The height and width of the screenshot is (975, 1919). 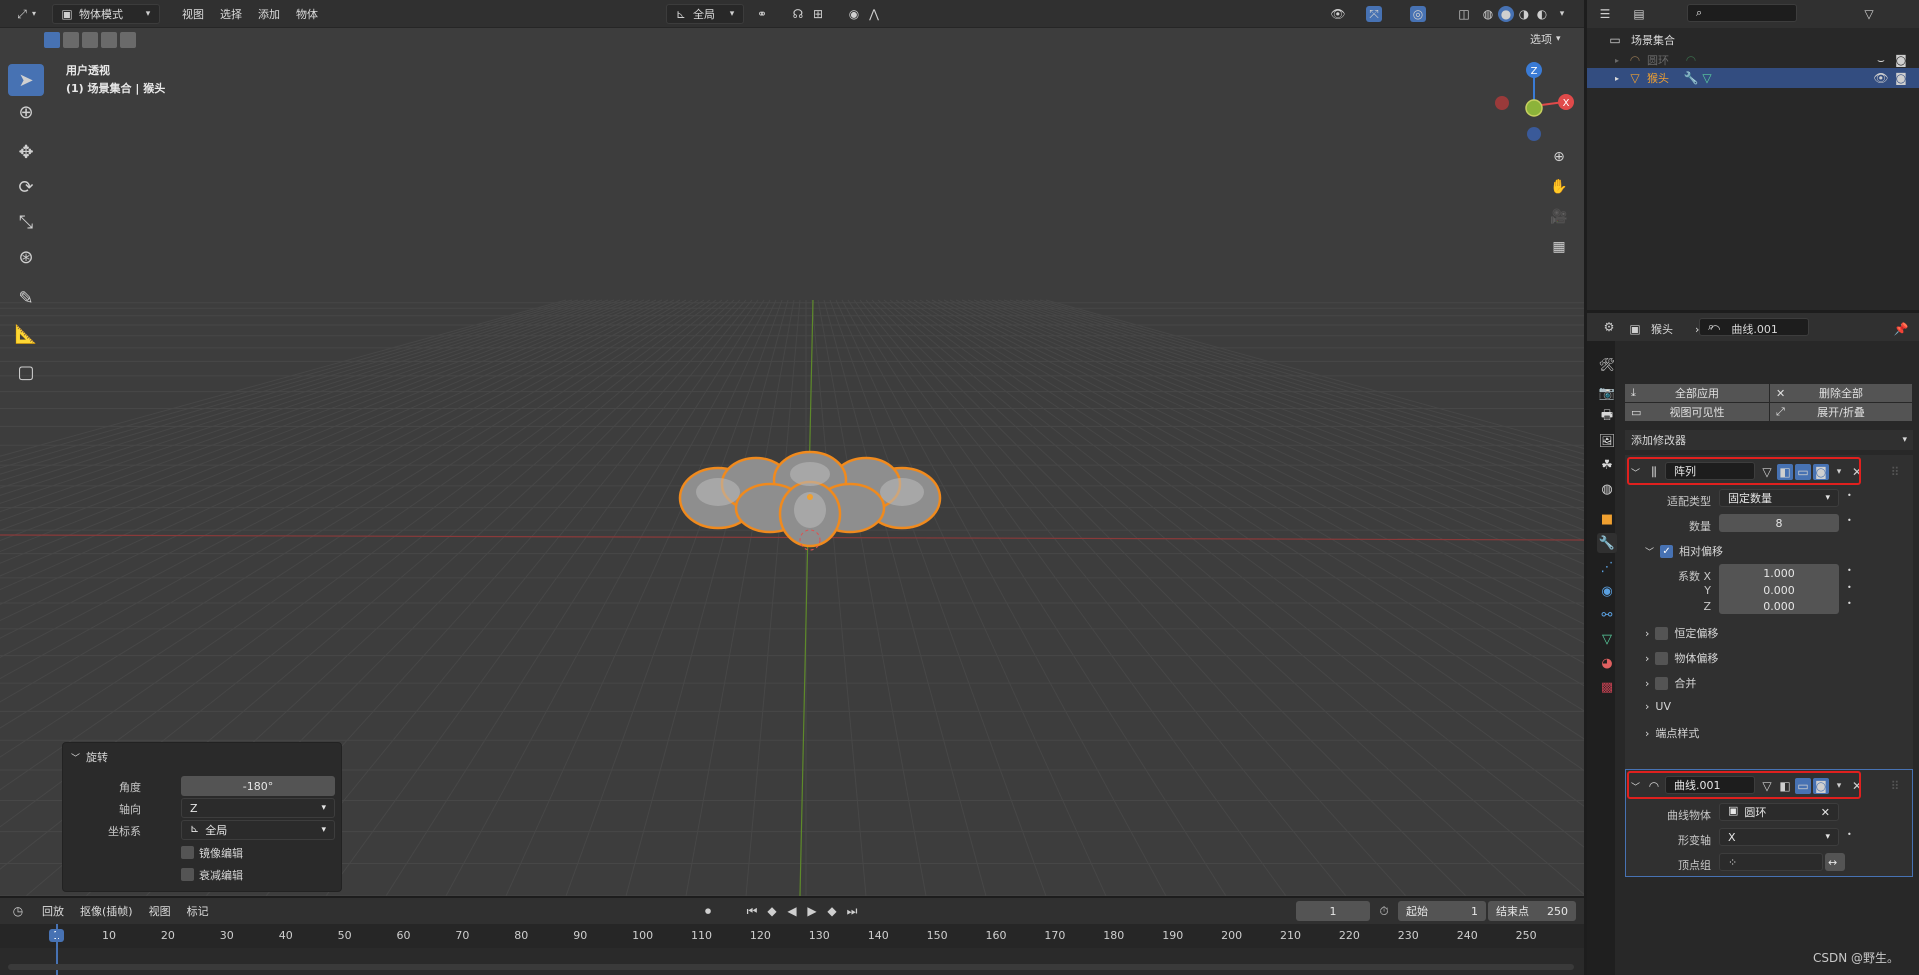 What do you see at coordinates (53, 911) in the screenshot?
I see `menu-playback: 回放` at bounding box center [53, 911].